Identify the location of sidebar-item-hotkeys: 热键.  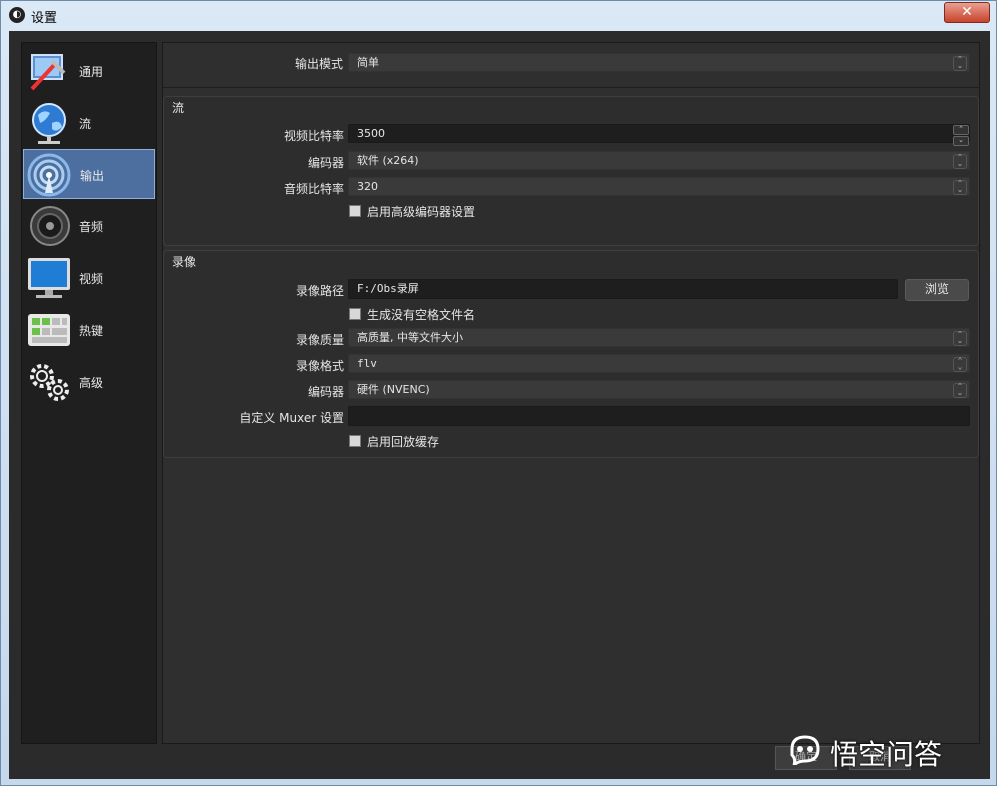
(89, 330).